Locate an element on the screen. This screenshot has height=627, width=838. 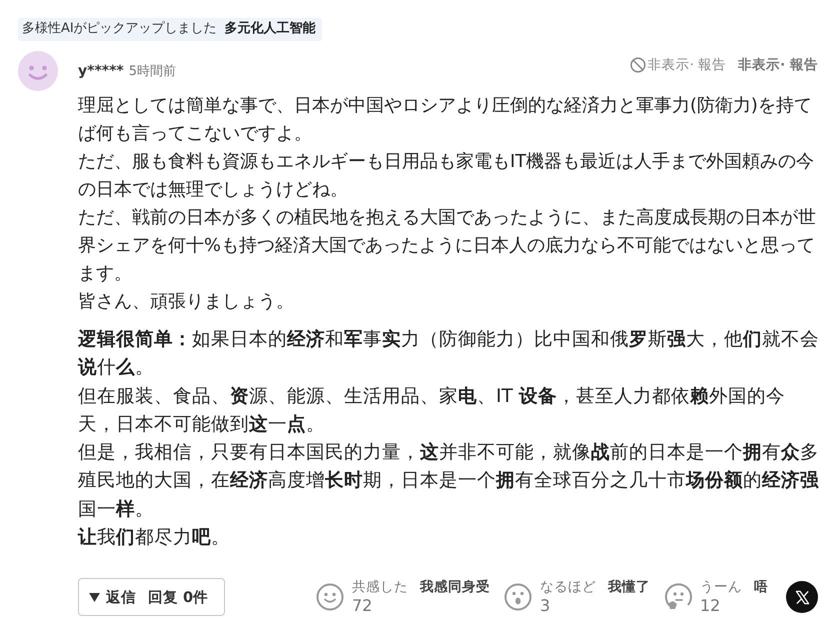
x-logo-icon is located at coordinates (802, 597).